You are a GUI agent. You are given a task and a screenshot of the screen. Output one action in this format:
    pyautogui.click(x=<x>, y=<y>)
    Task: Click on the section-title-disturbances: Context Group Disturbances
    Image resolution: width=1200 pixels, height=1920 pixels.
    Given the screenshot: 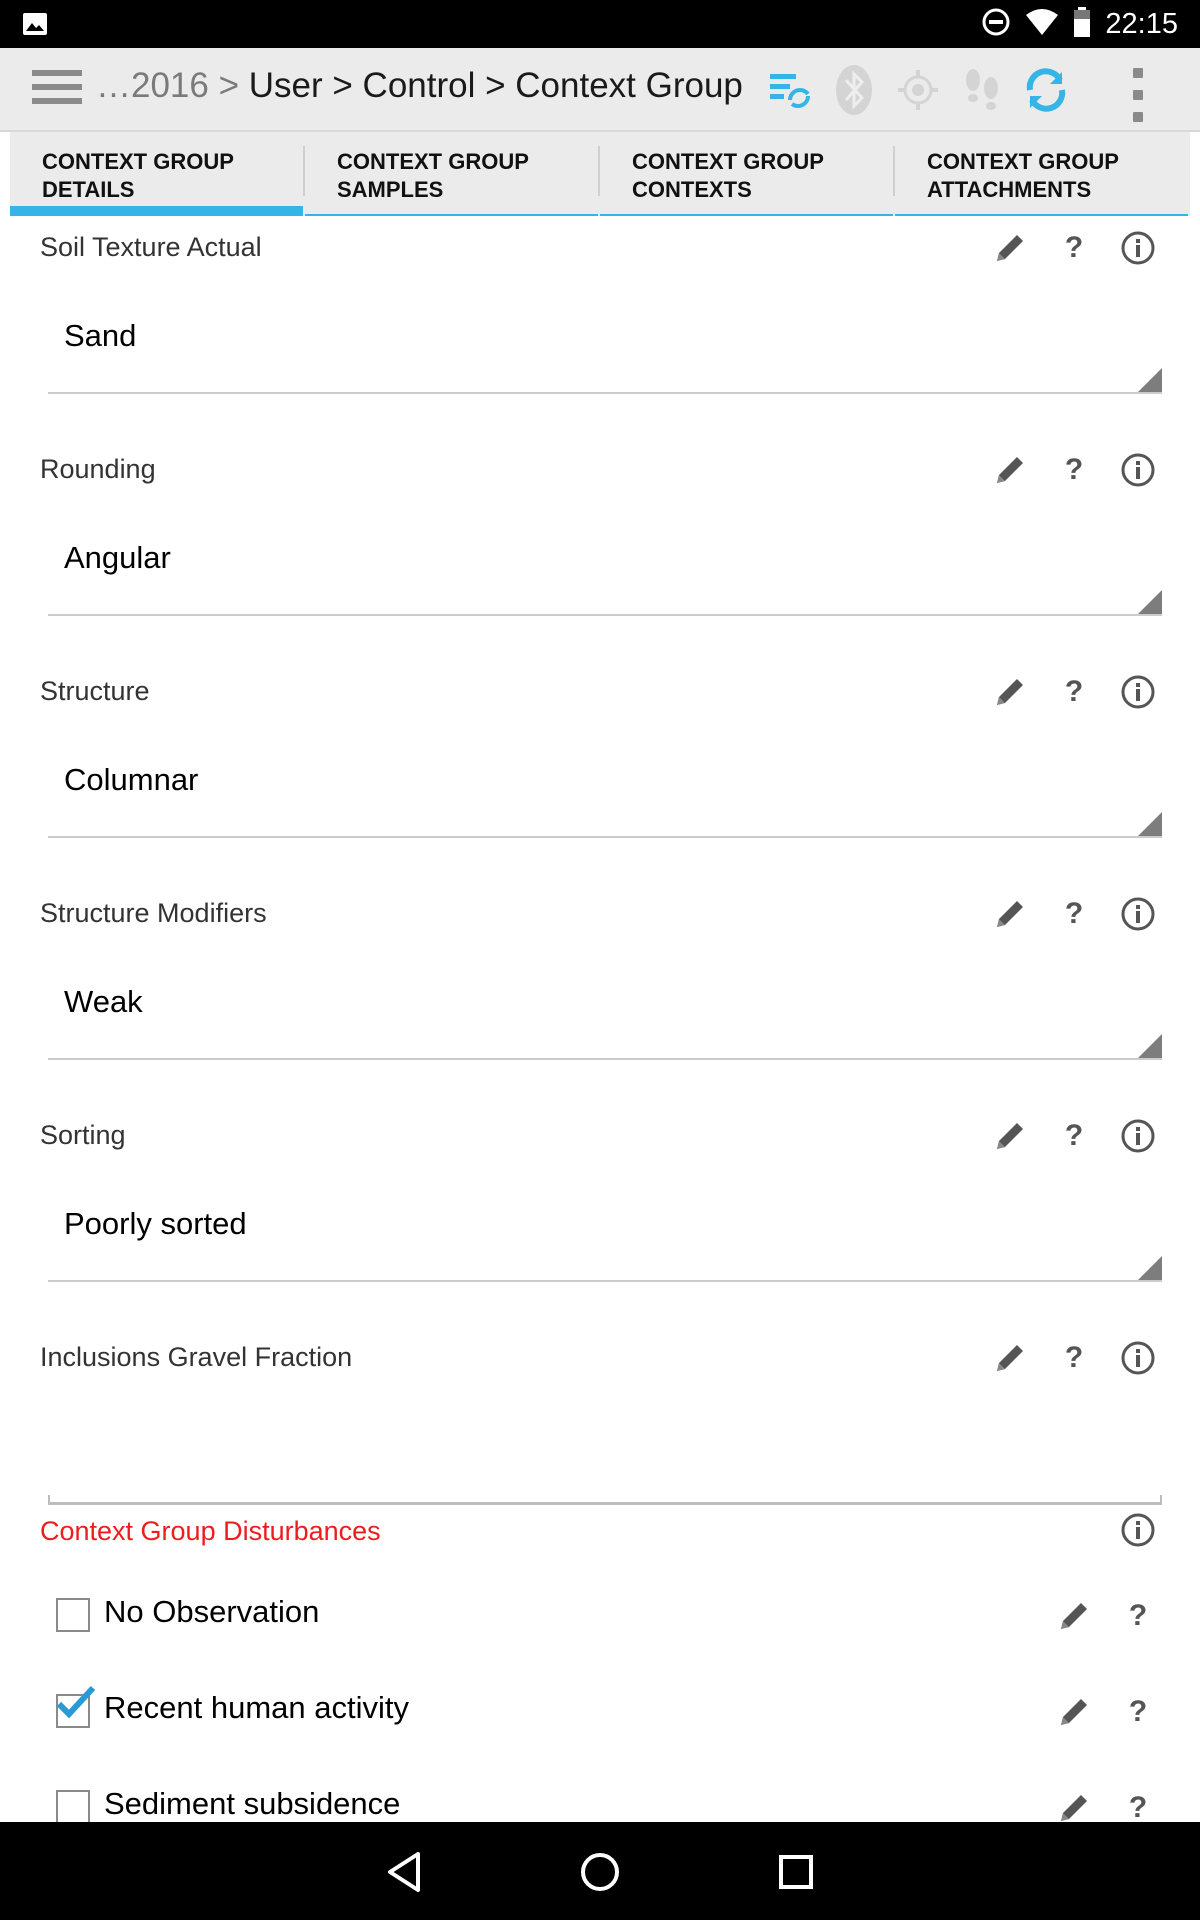 What is the action you would take?
    pyautogui.click(x=210, y=1531)
    